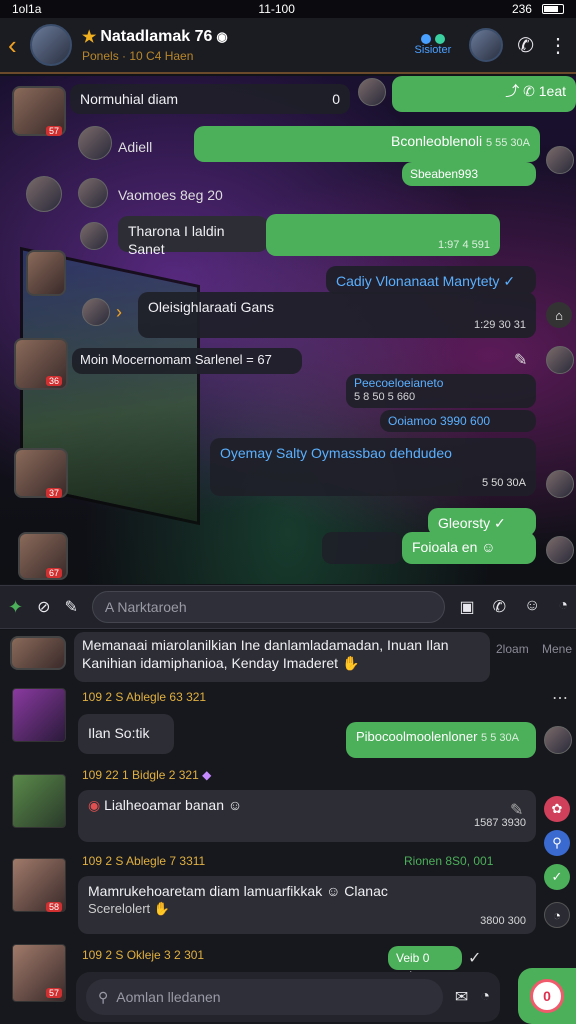  What do you see at coordinates (103, 996) in the screenshot?
I see `search-icon: ⚲` at bounding box center [103, 996].